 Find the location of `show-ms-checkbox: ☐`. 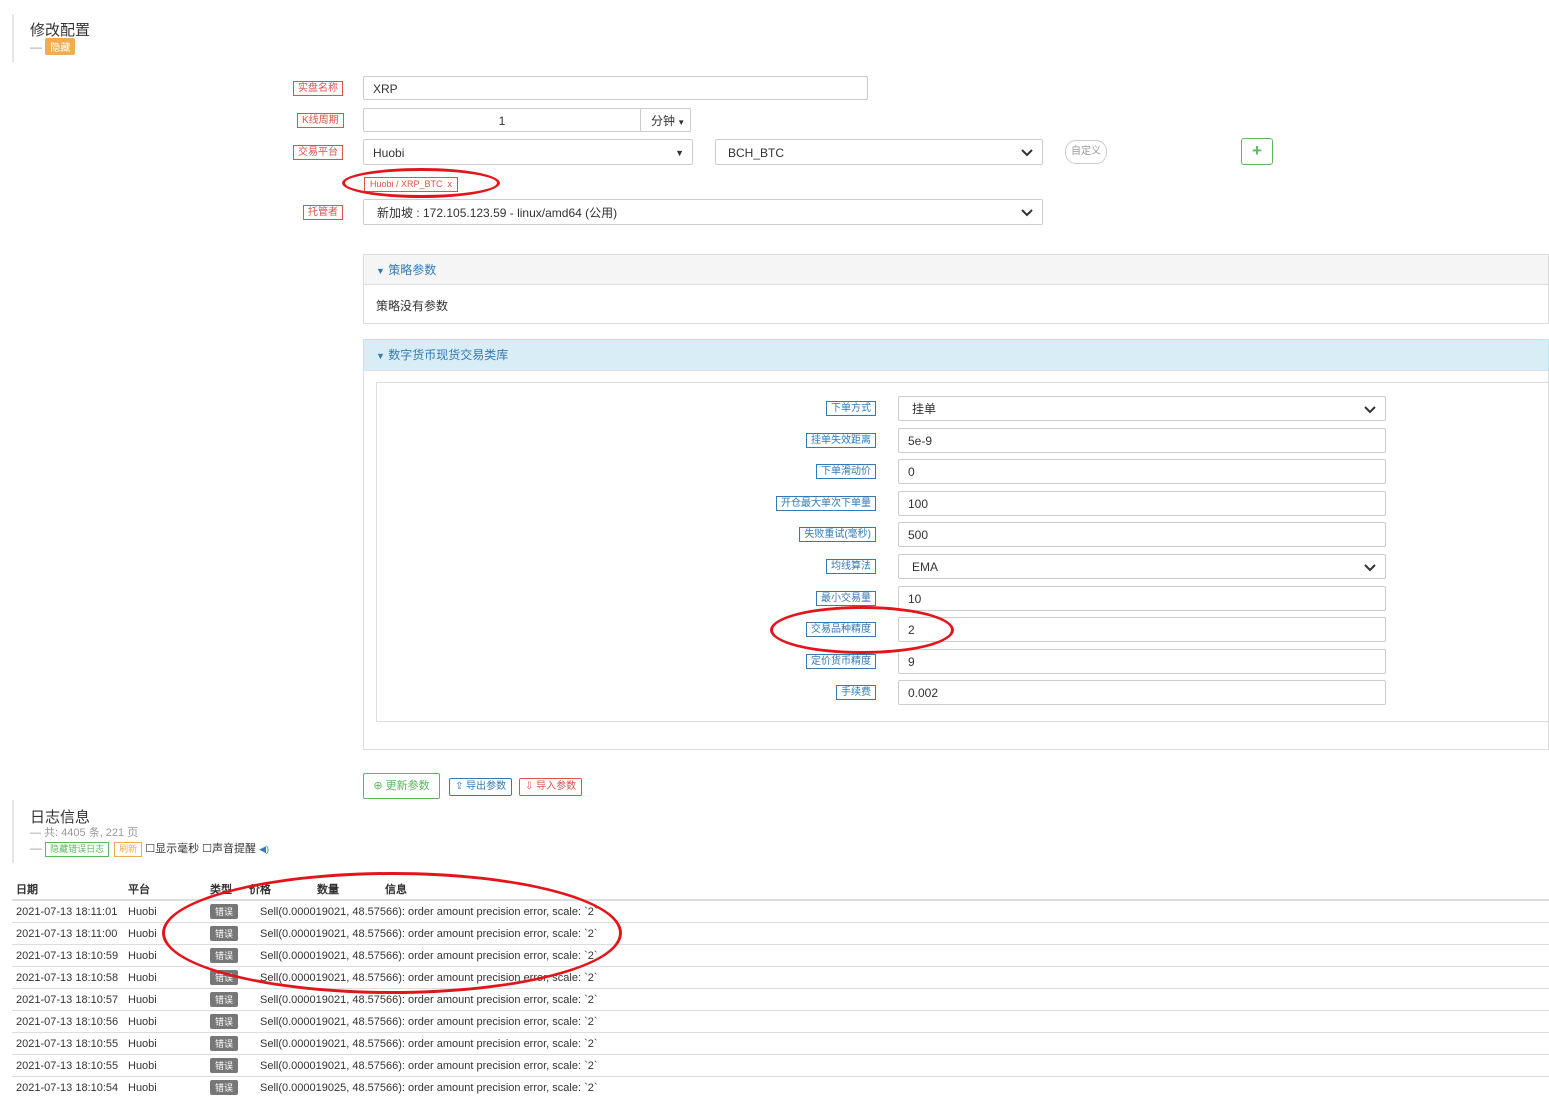

show-ms-checkbox: ☐ is located at coordinates (150, 849).